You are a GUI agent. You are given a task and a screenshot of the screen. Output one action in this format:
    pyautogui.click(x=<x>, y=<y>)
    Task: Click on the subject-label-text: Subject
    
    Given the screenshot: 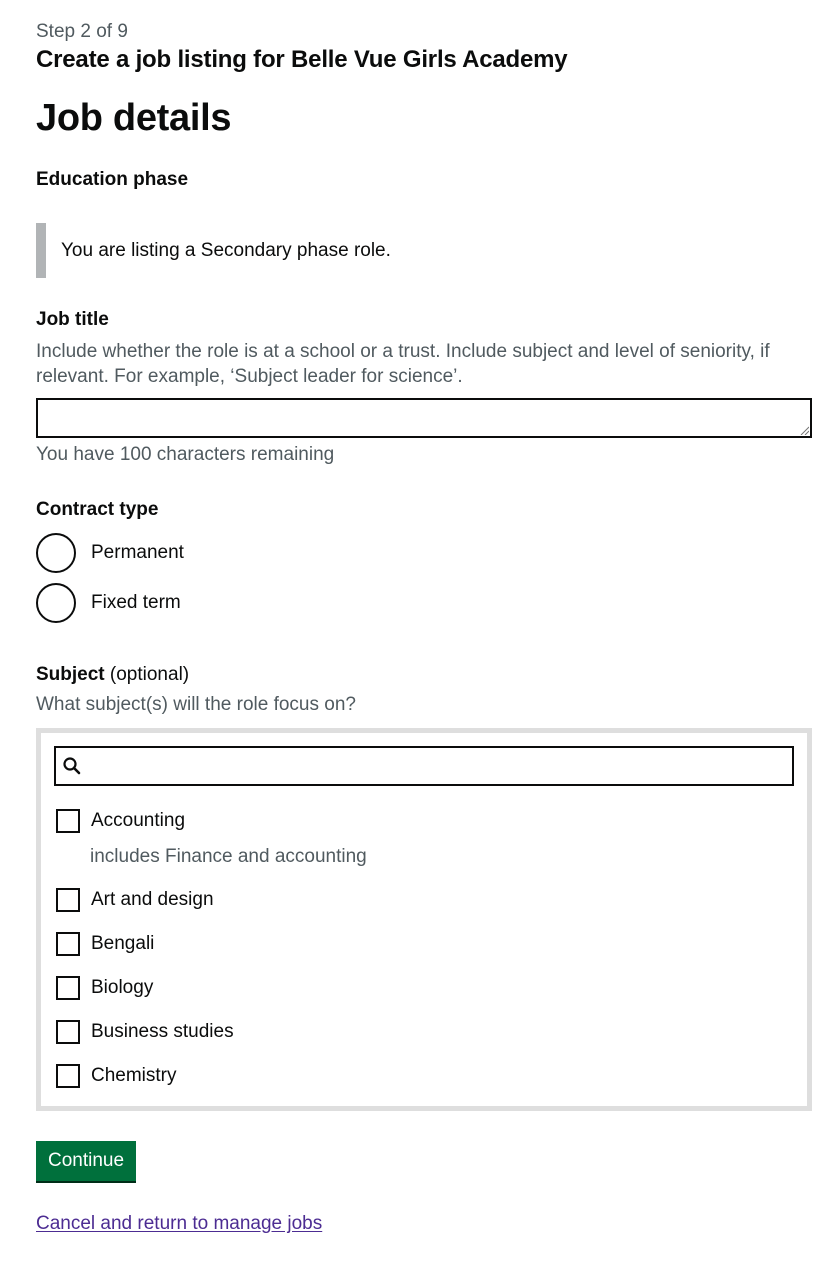 What is the action you would take?
    pyautogui.click(x=70, y=674)
    